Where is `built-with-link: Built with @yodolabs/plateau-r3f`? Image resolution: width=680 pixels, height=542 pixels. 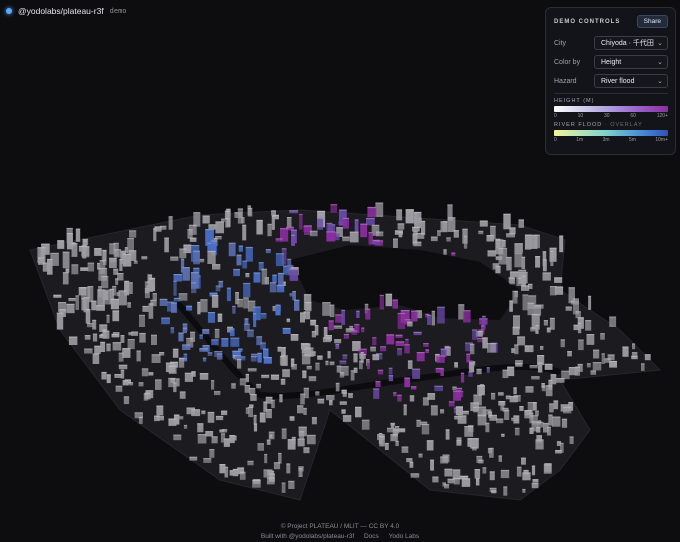
built-with-link: Built with @yodolabs/plateau-r3f is located at coordinates (307, 536).